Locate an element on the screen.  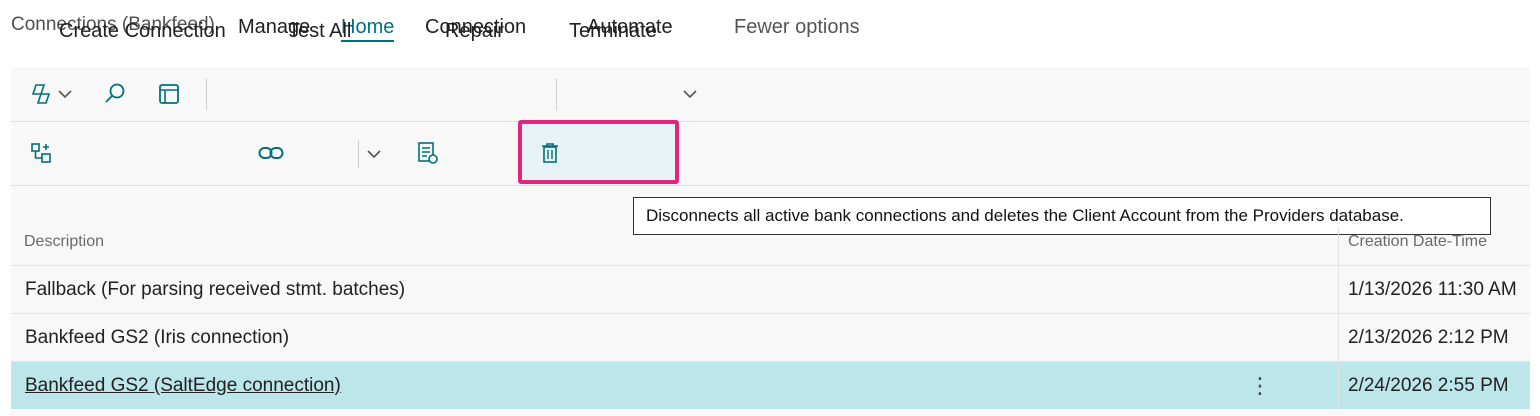
trash-icon is located at coordinates (550, 153).